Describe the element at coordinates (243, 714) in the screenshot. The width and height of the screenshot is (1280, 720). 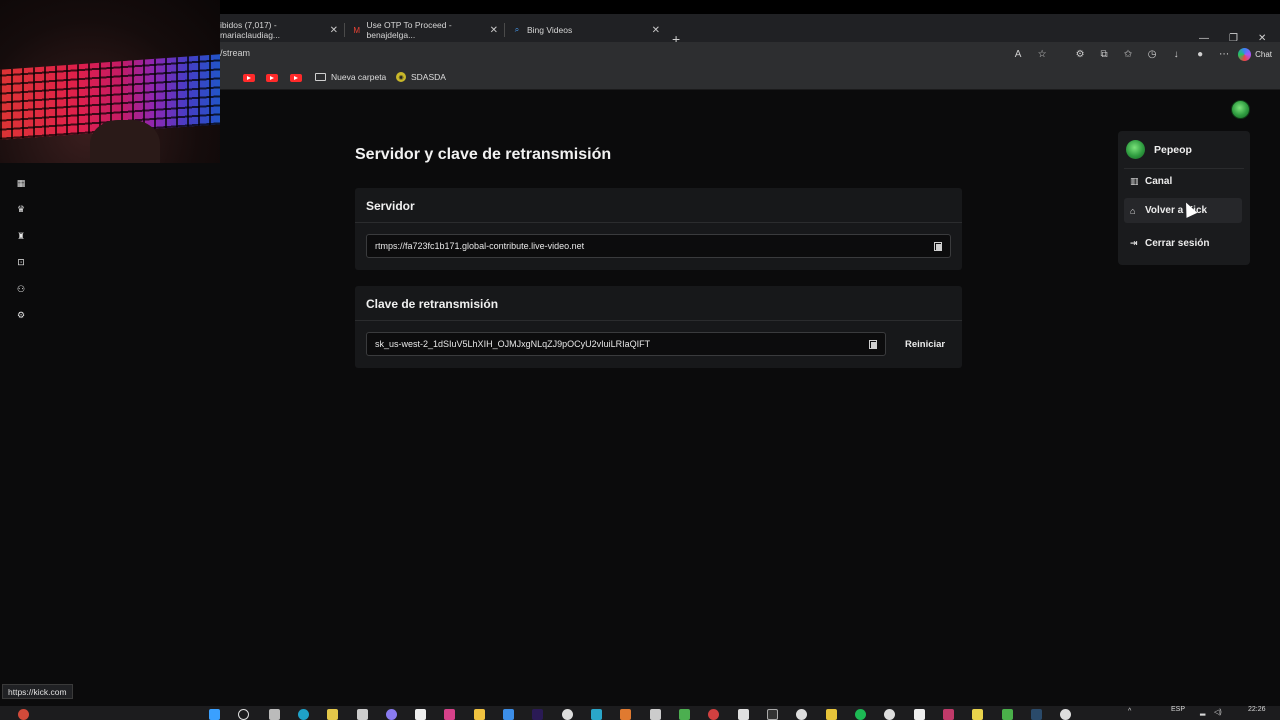
I see `search-icon` at that location.